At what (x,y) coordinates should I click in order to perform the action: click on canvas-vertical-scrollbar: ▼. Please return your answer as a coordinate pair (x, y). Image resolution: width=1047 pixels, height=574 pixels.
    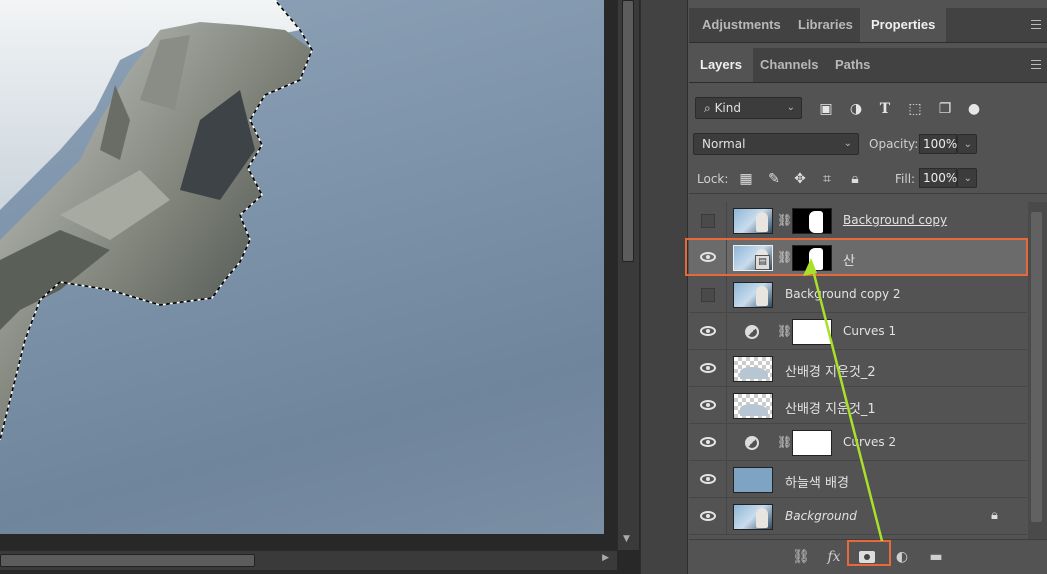
    Looking at the image, I should click on (628, 275).